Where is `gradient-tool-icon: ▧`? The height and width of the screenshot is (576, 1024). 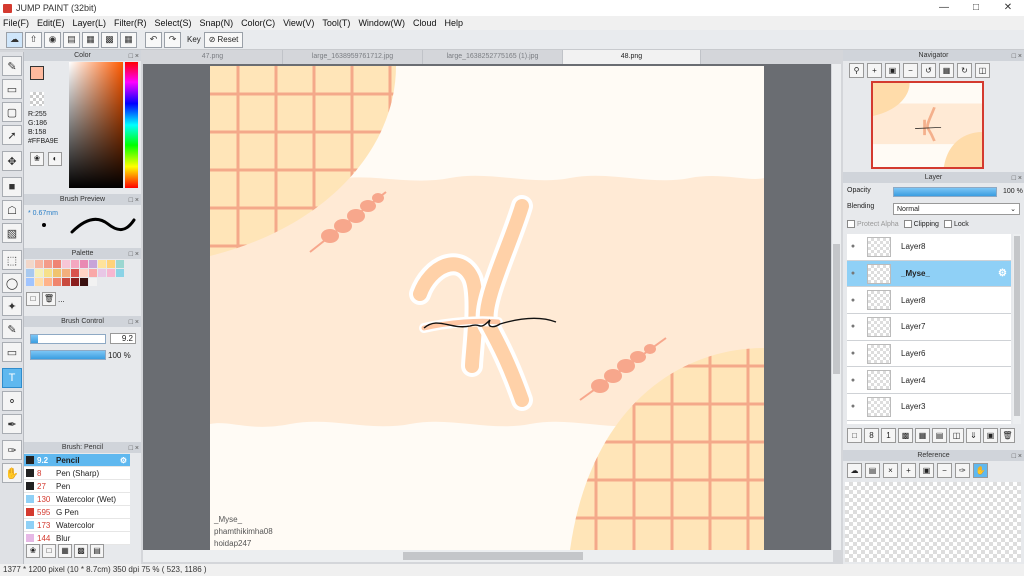
gradient-tool-icon: ▧ is located at coordinates (12, 233).